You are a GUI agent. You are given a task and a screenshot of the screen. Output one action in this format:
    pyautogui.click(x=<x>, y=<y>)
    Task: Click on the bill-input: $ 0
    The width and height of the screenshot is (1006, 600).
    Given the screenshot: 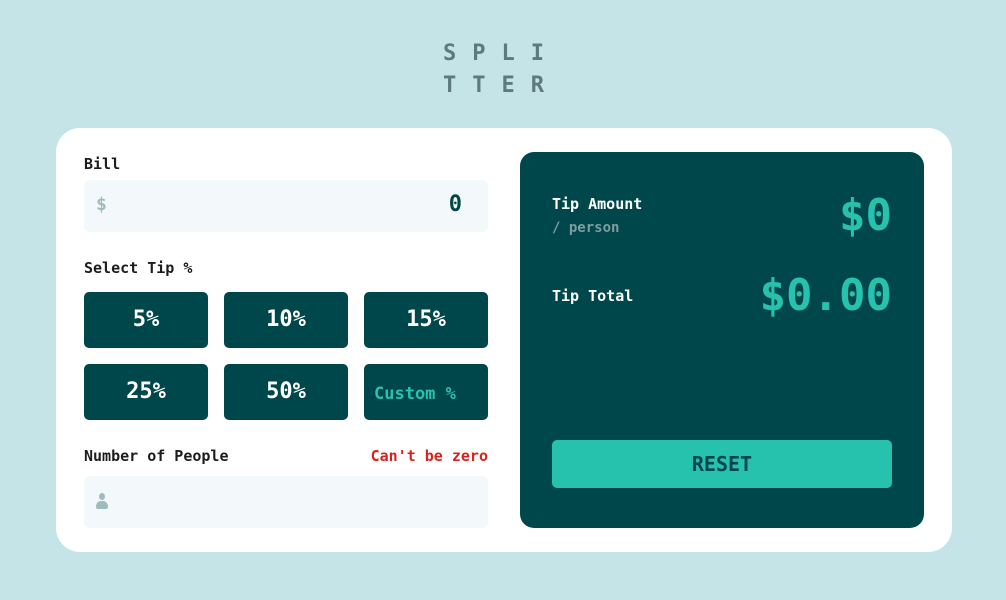 What is the action you would take?
    pyautogui.click(x=286, y=206)
    